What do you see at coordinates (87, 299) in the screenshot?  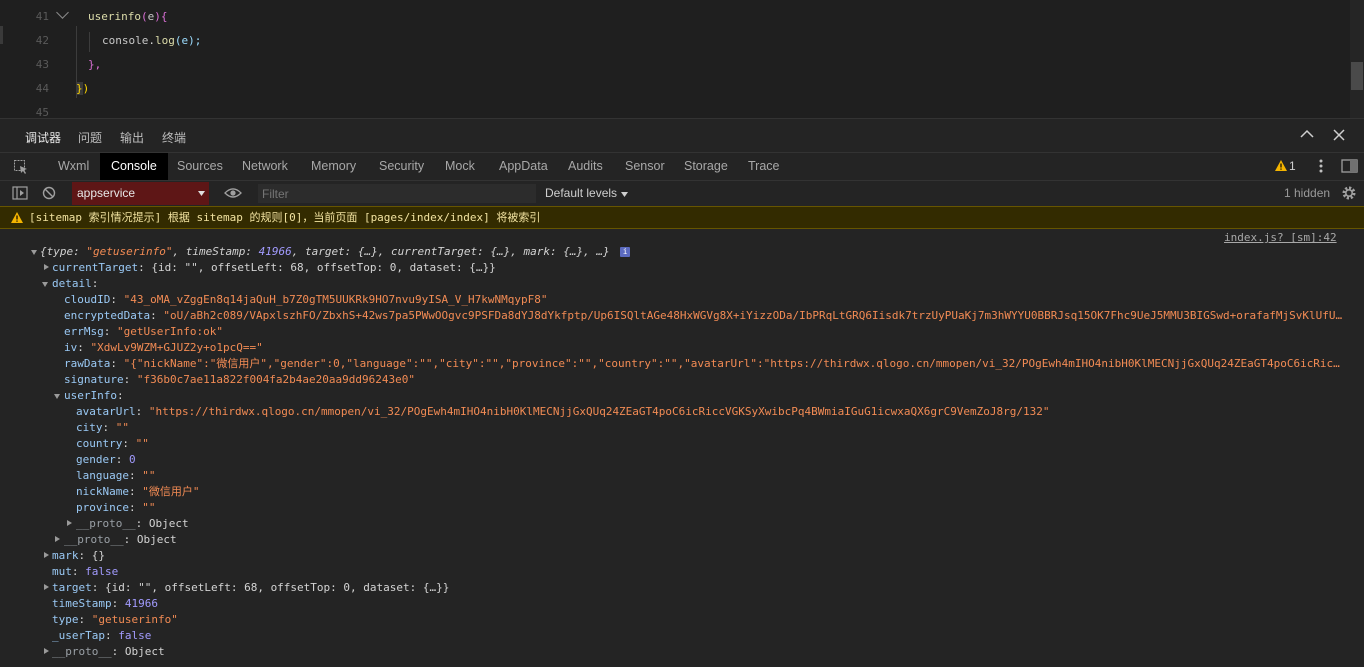 I see `prop-key: cloudID` at bounding box center [87, 299].